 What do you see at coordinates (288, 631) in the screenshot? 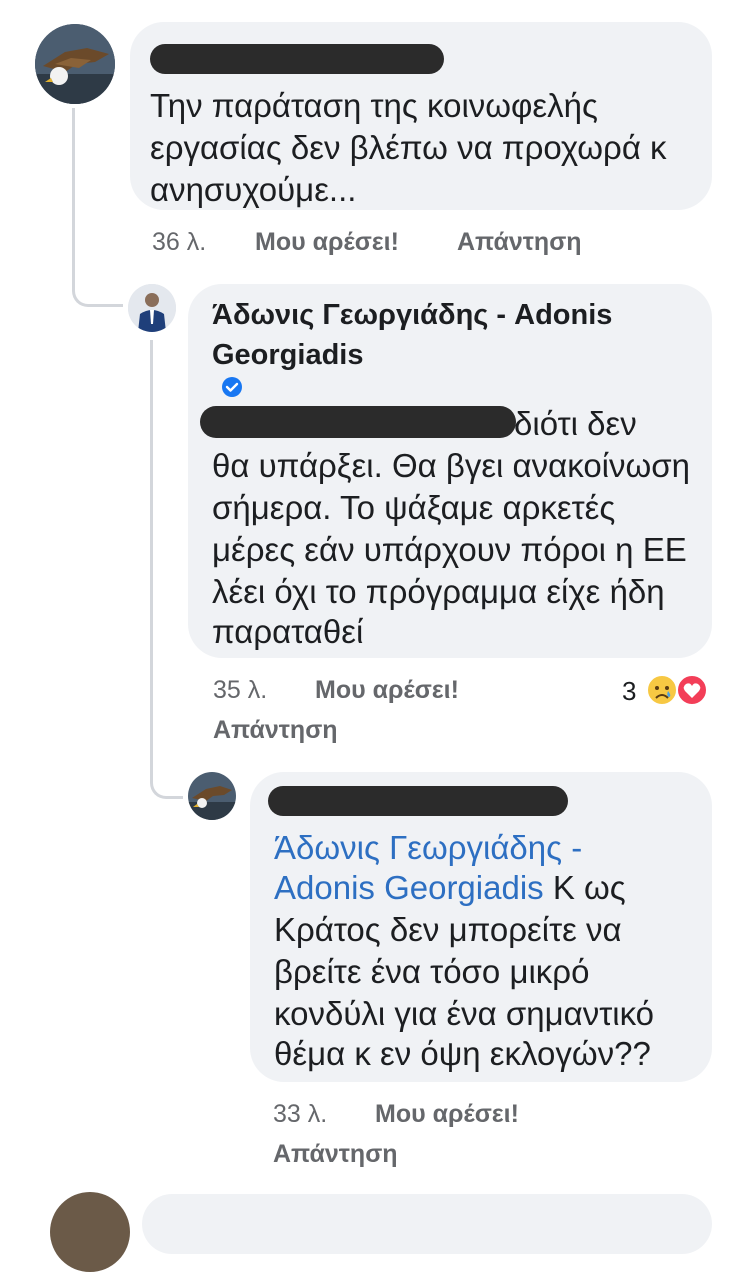
I see `comment-text-line: παραταθεί` at bounding box center [288, 631].